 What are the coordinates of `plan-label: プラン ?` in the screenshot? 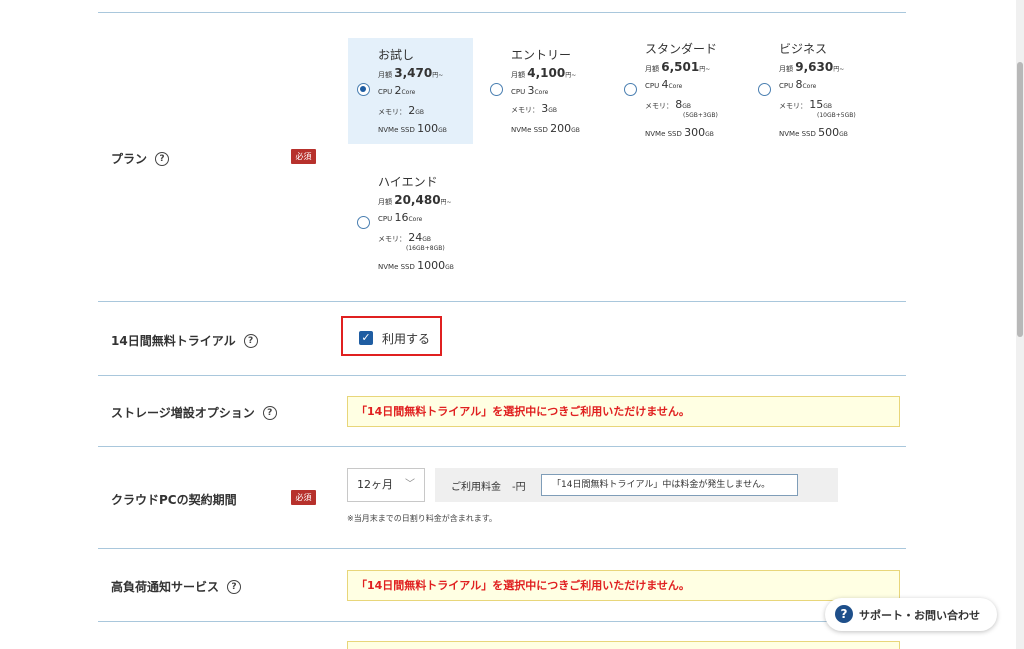 It's located at (140, 158).